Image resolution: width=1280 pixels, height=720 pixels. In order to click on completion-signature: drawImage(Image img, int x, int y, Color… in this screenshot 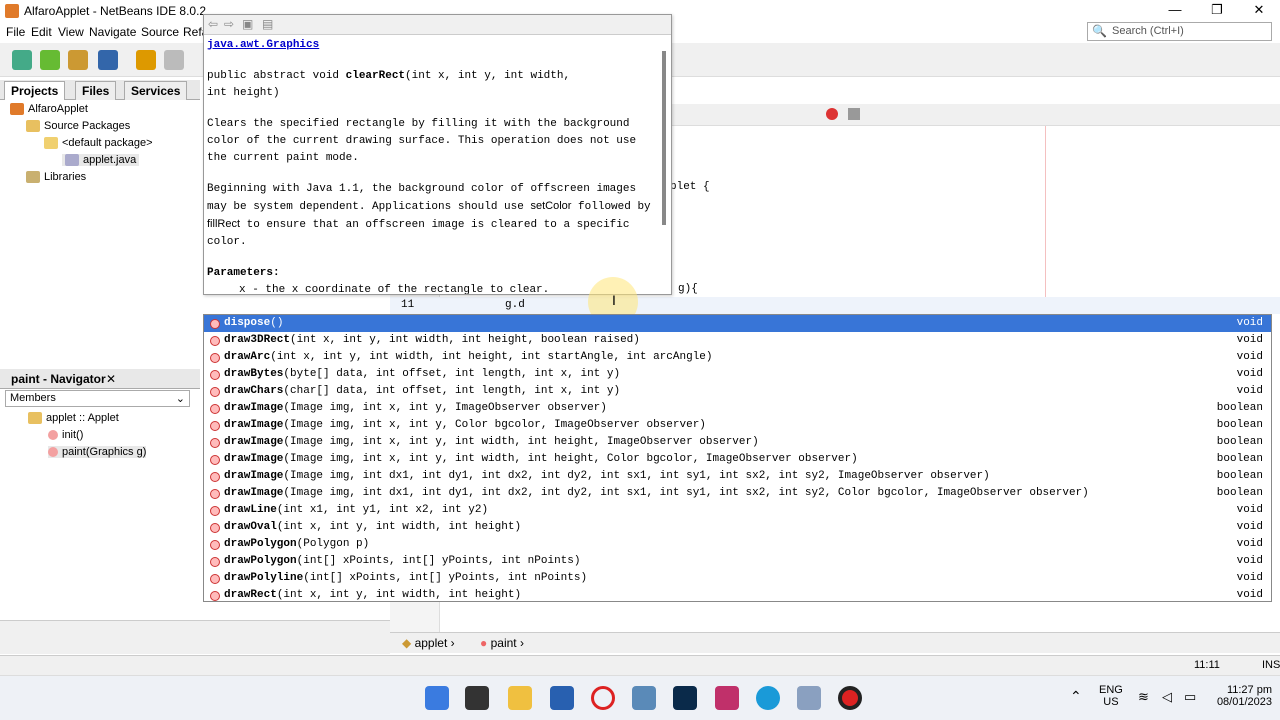, I will do `click(465, 425)`.